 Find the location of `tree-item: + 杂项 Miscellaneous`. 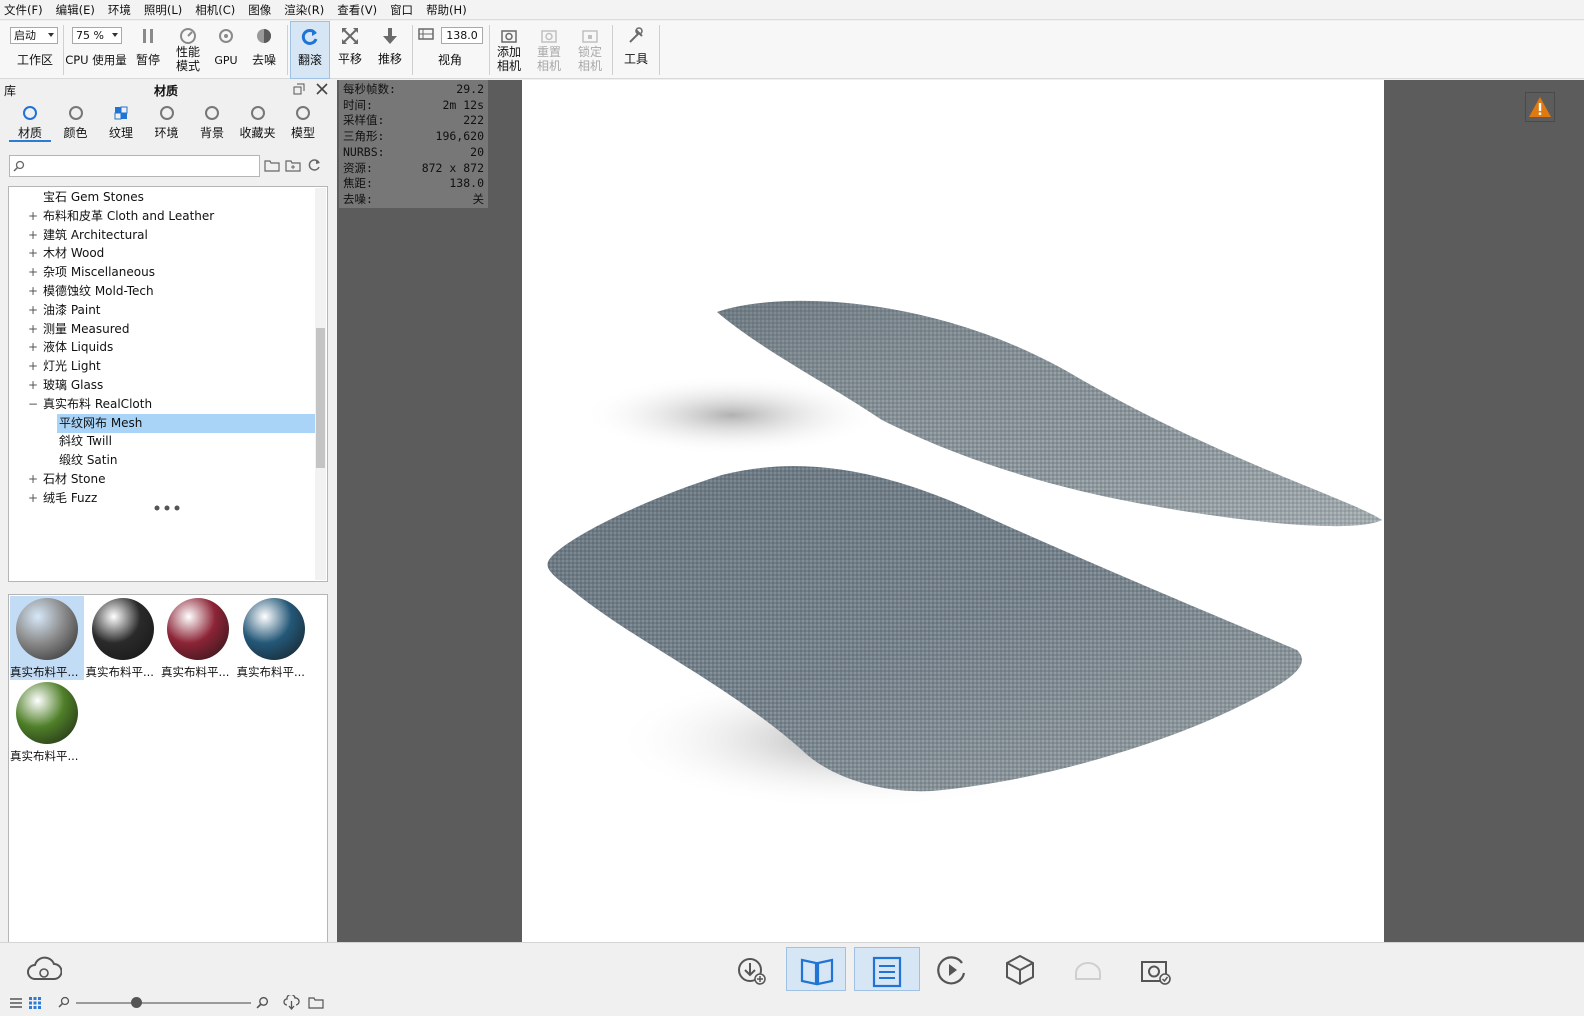

tree-item: + 杂项 Miscellaneous is located at coordinates (162, 272).